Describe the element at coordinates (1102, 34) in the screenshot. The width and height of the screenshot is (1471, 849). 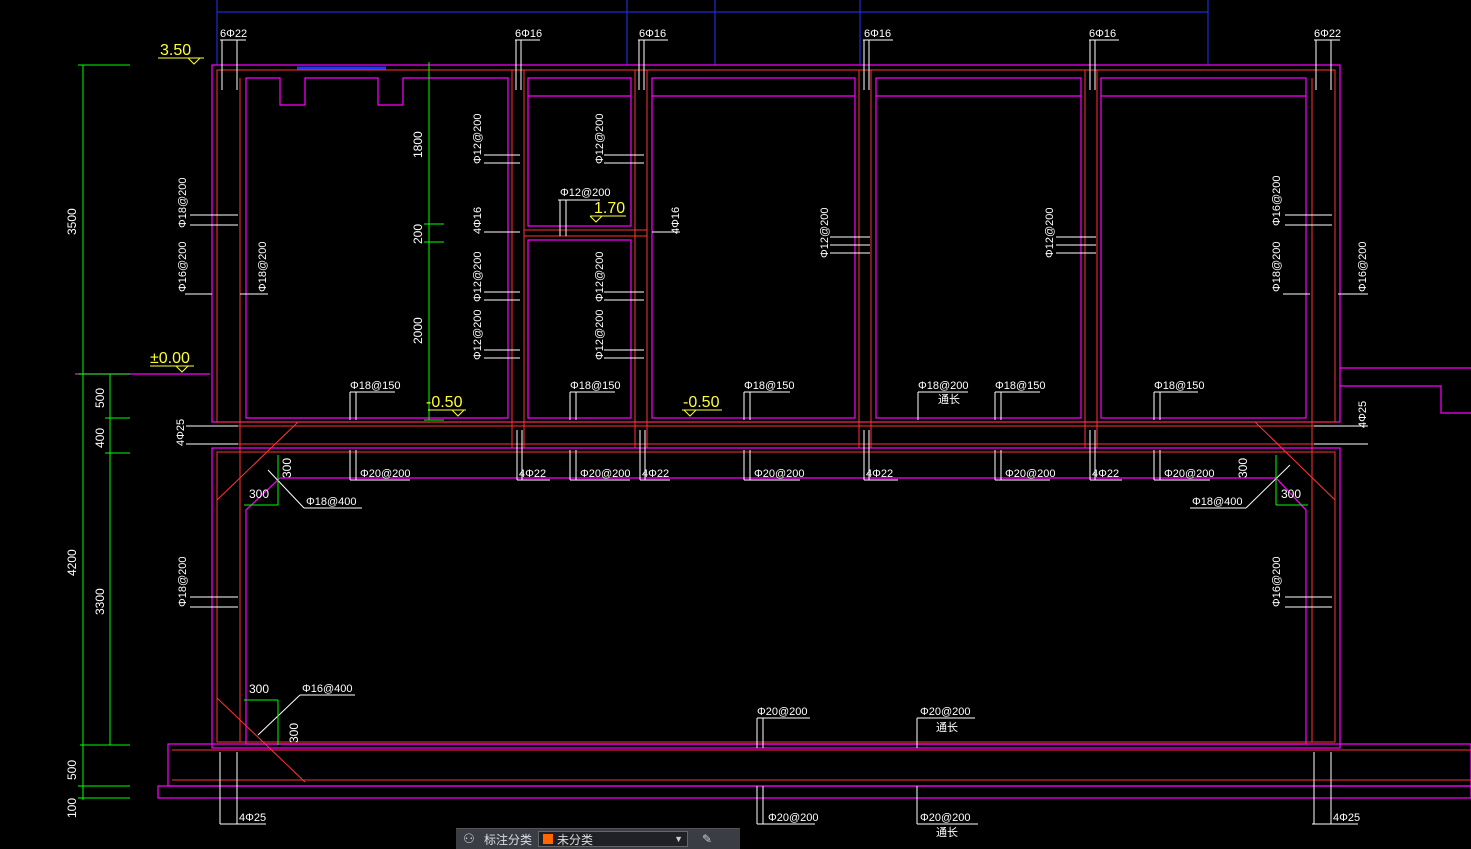
I see `label-6d16-4: 6Φ16` at that location.